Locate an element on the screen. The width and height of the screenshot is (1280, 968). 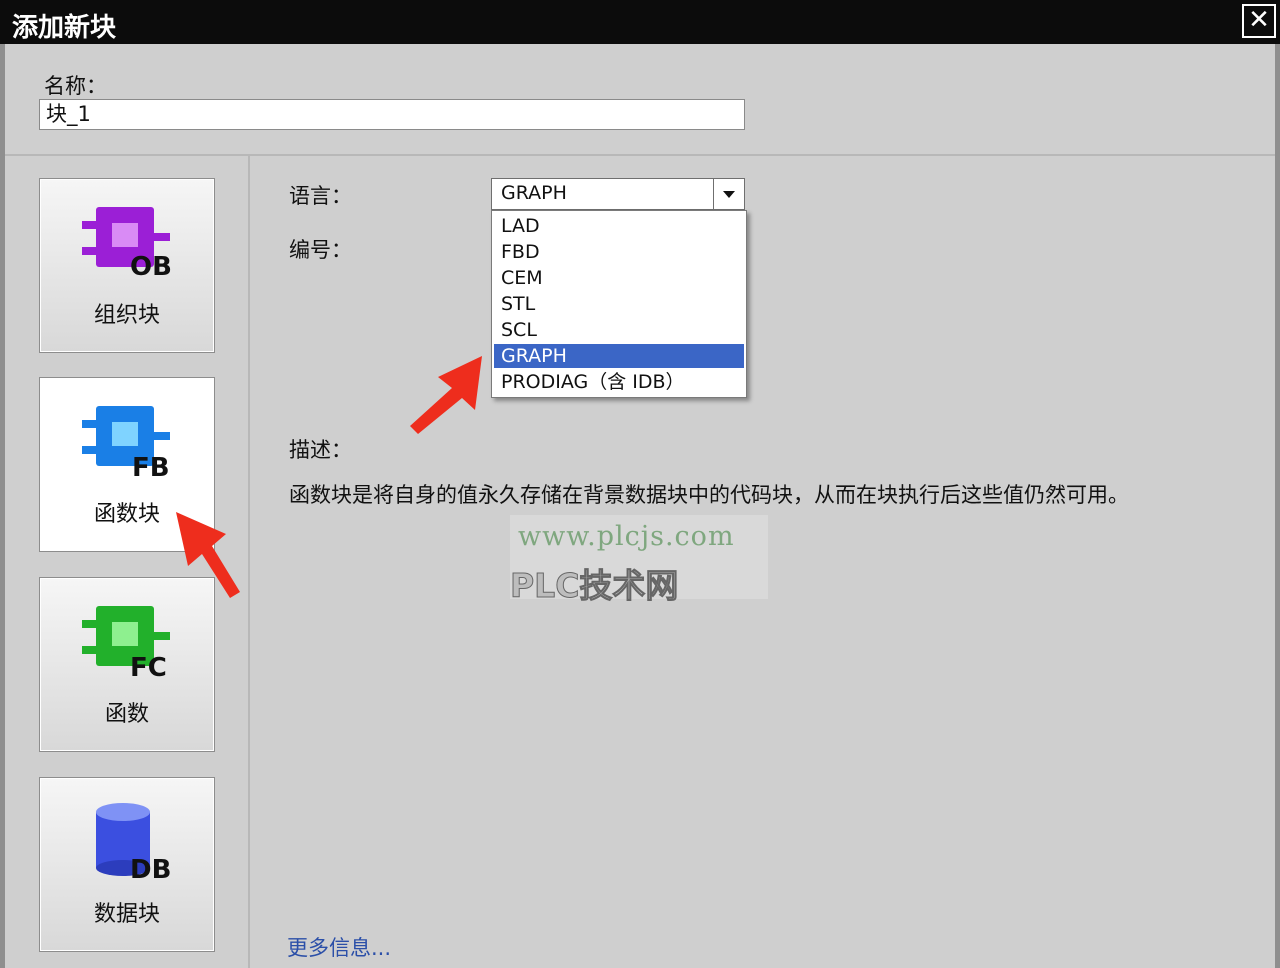
window-title: 添加新块 is located at coordinates (64, 28).